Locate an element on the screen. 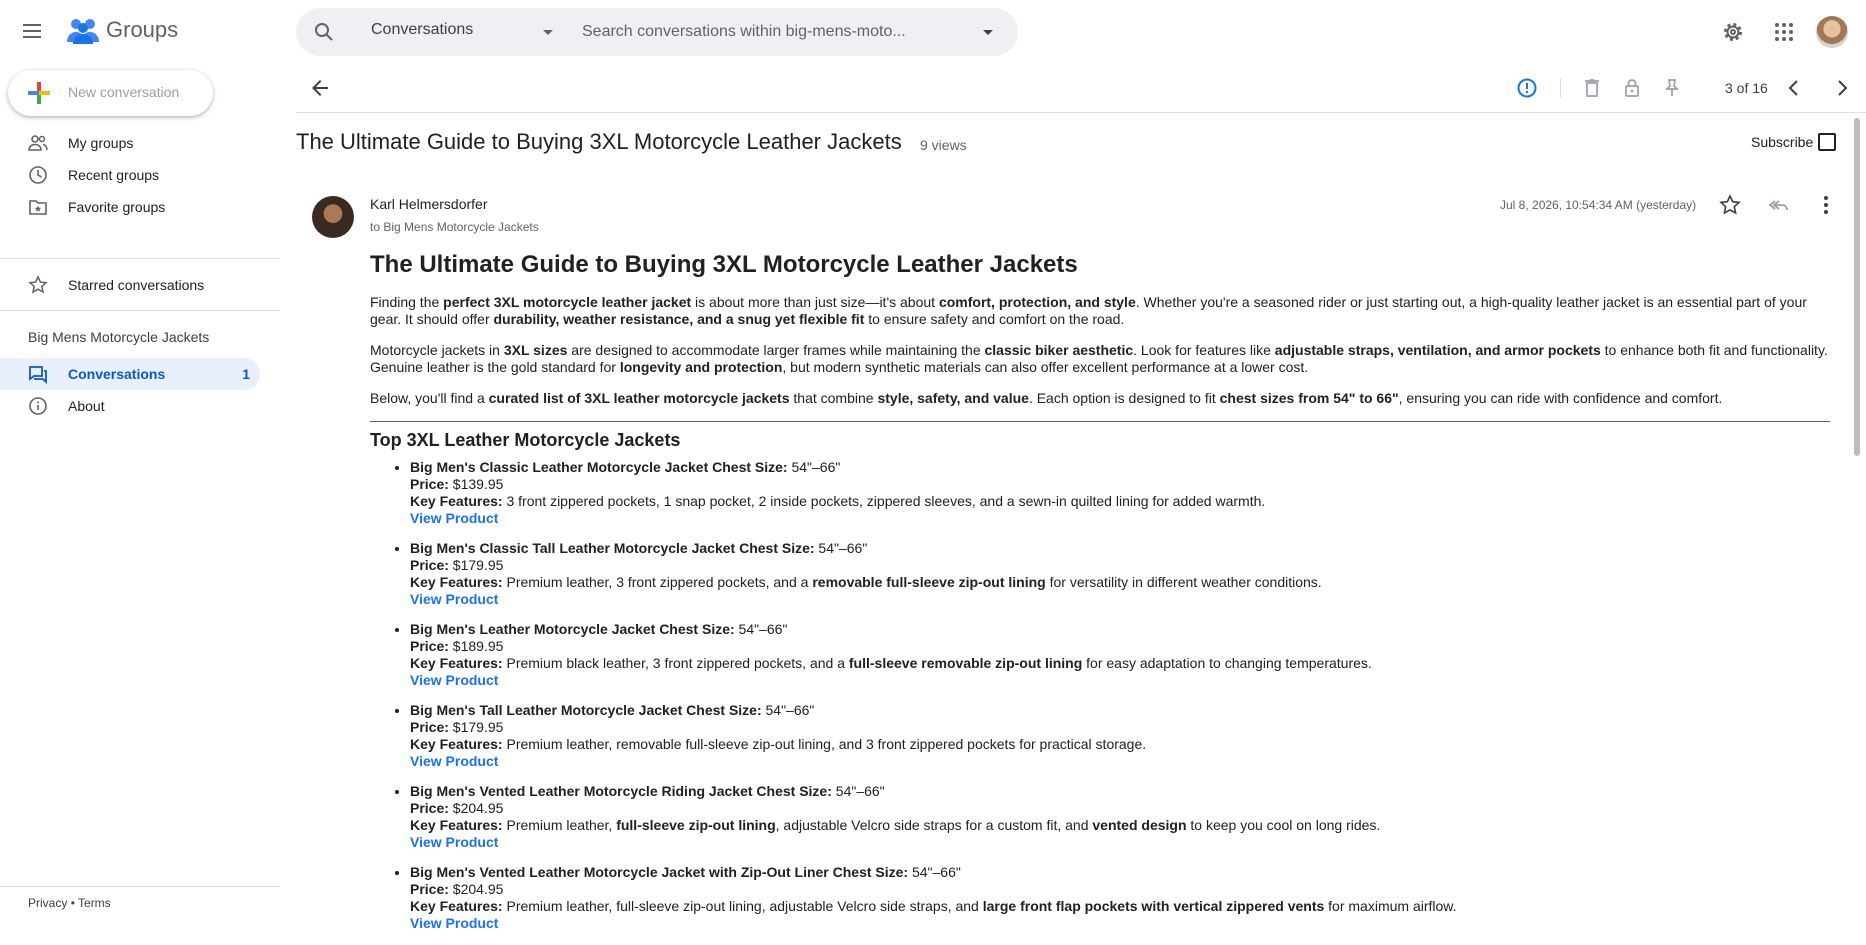 The width and height of the screenshot is (1866, 945). bold-text: 3XL sizes is located at coordinates (535, 350).